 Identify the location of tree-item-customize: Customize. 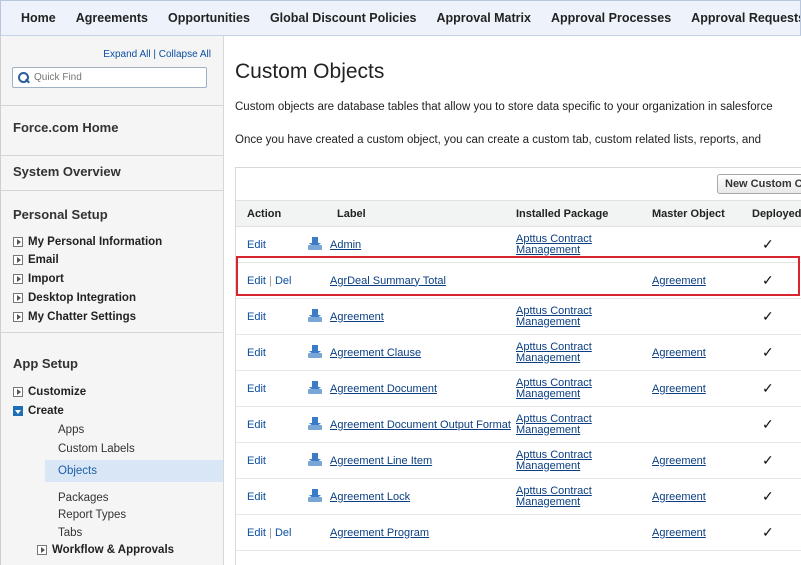
(49, 392).